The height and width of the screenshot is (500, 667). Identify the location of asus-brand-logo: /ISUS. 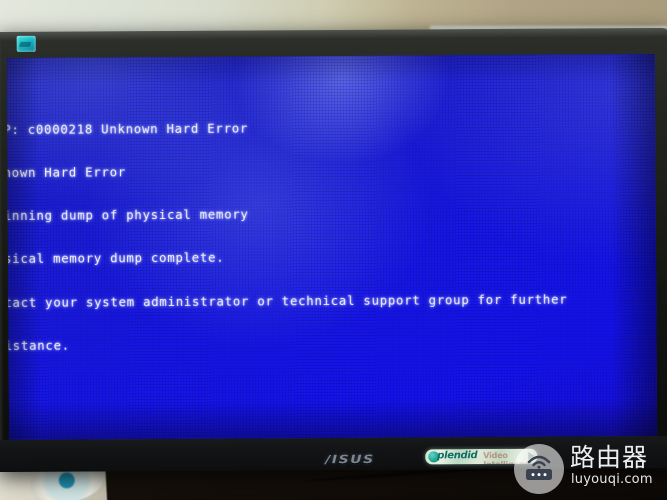
(350, 460).